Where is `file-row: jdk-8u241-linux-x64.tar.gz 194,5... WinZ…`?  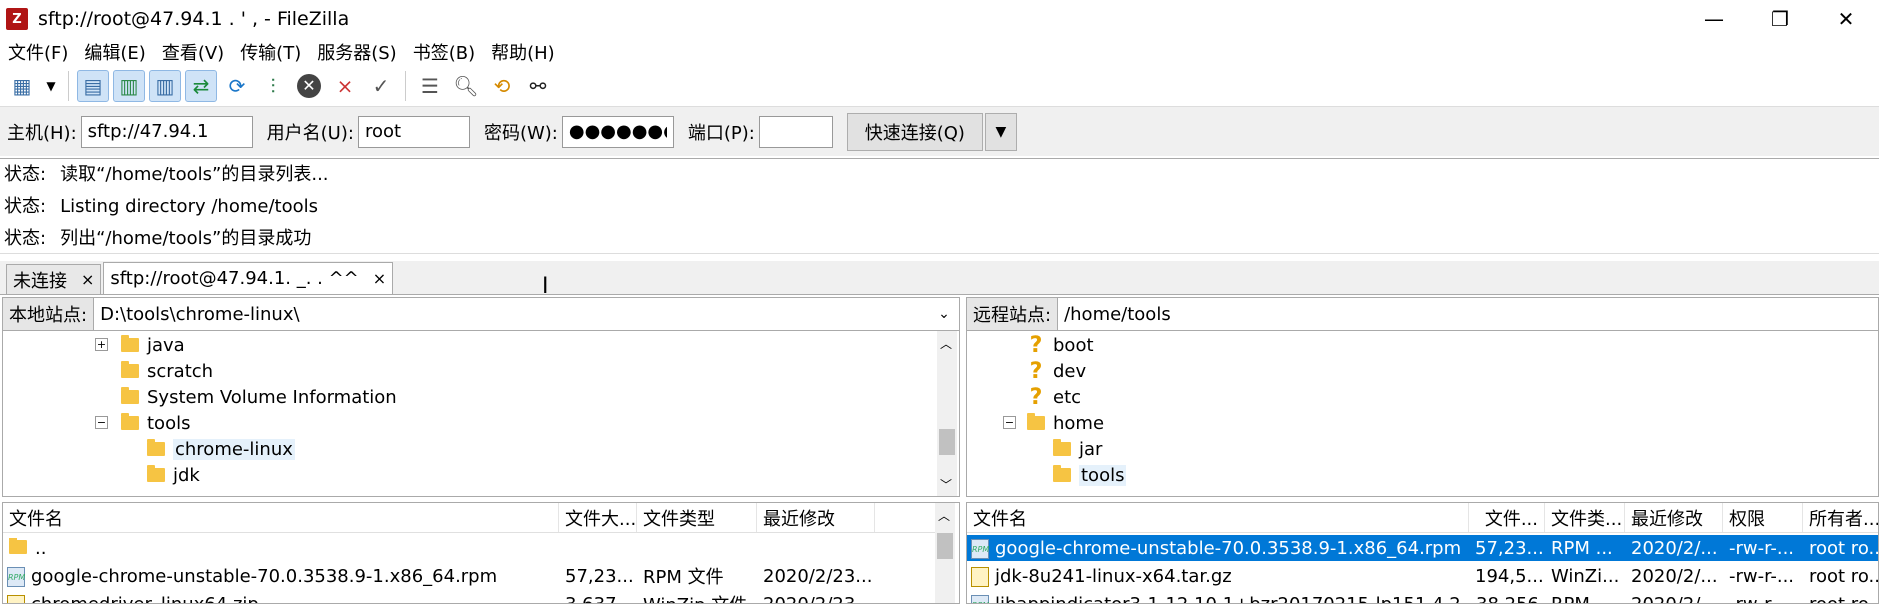
file-row: jdk-8u241-linux-x64.tar.gz 194,5... WinZ… is located at coordinates (1422, 576).